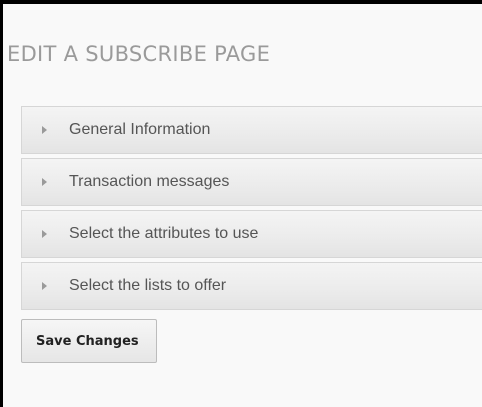  What do you see at coordinates (251, 130) in the screenshot?
I see `accordion-item-general-information: General Information` at bounding box center [251, 130].